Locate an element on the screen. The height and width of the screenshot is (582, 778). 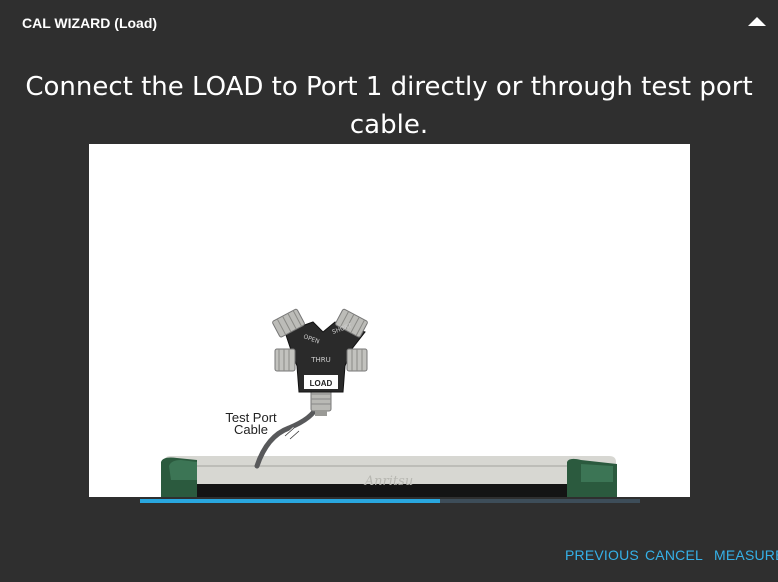
wizard-title: CAL WIZARD (Load) is located at coordinates (90, 23).